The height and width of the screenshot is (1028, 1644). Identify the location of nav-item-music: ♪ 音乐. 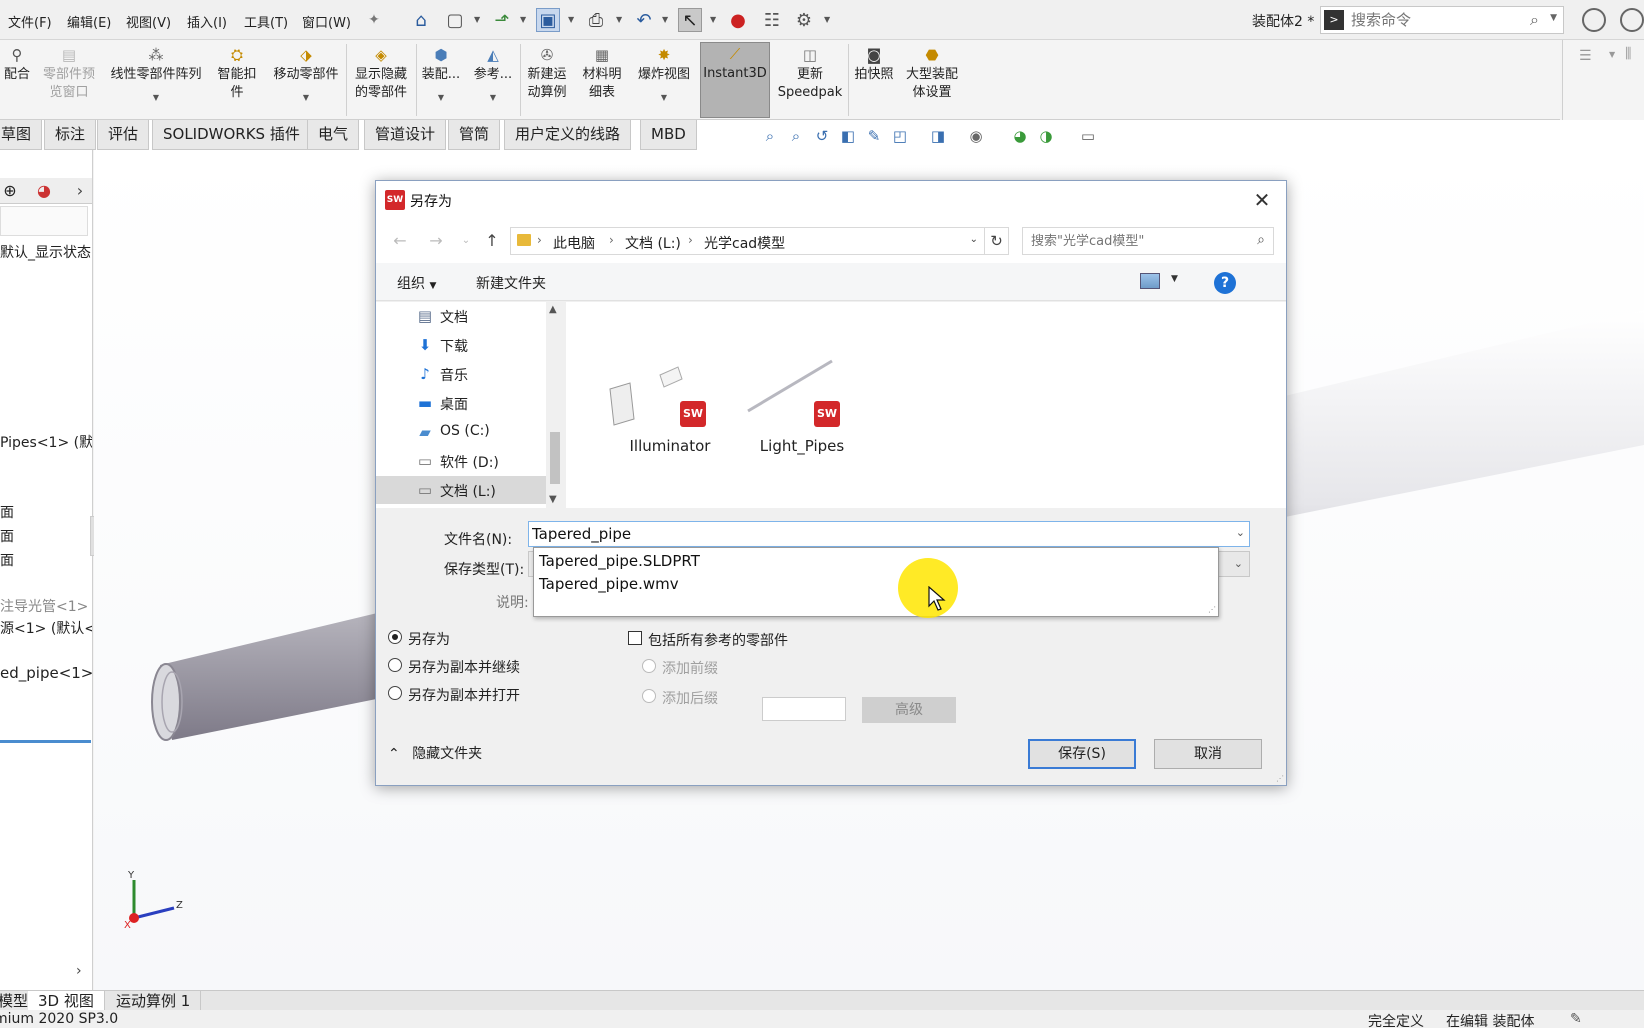
(461, 374).